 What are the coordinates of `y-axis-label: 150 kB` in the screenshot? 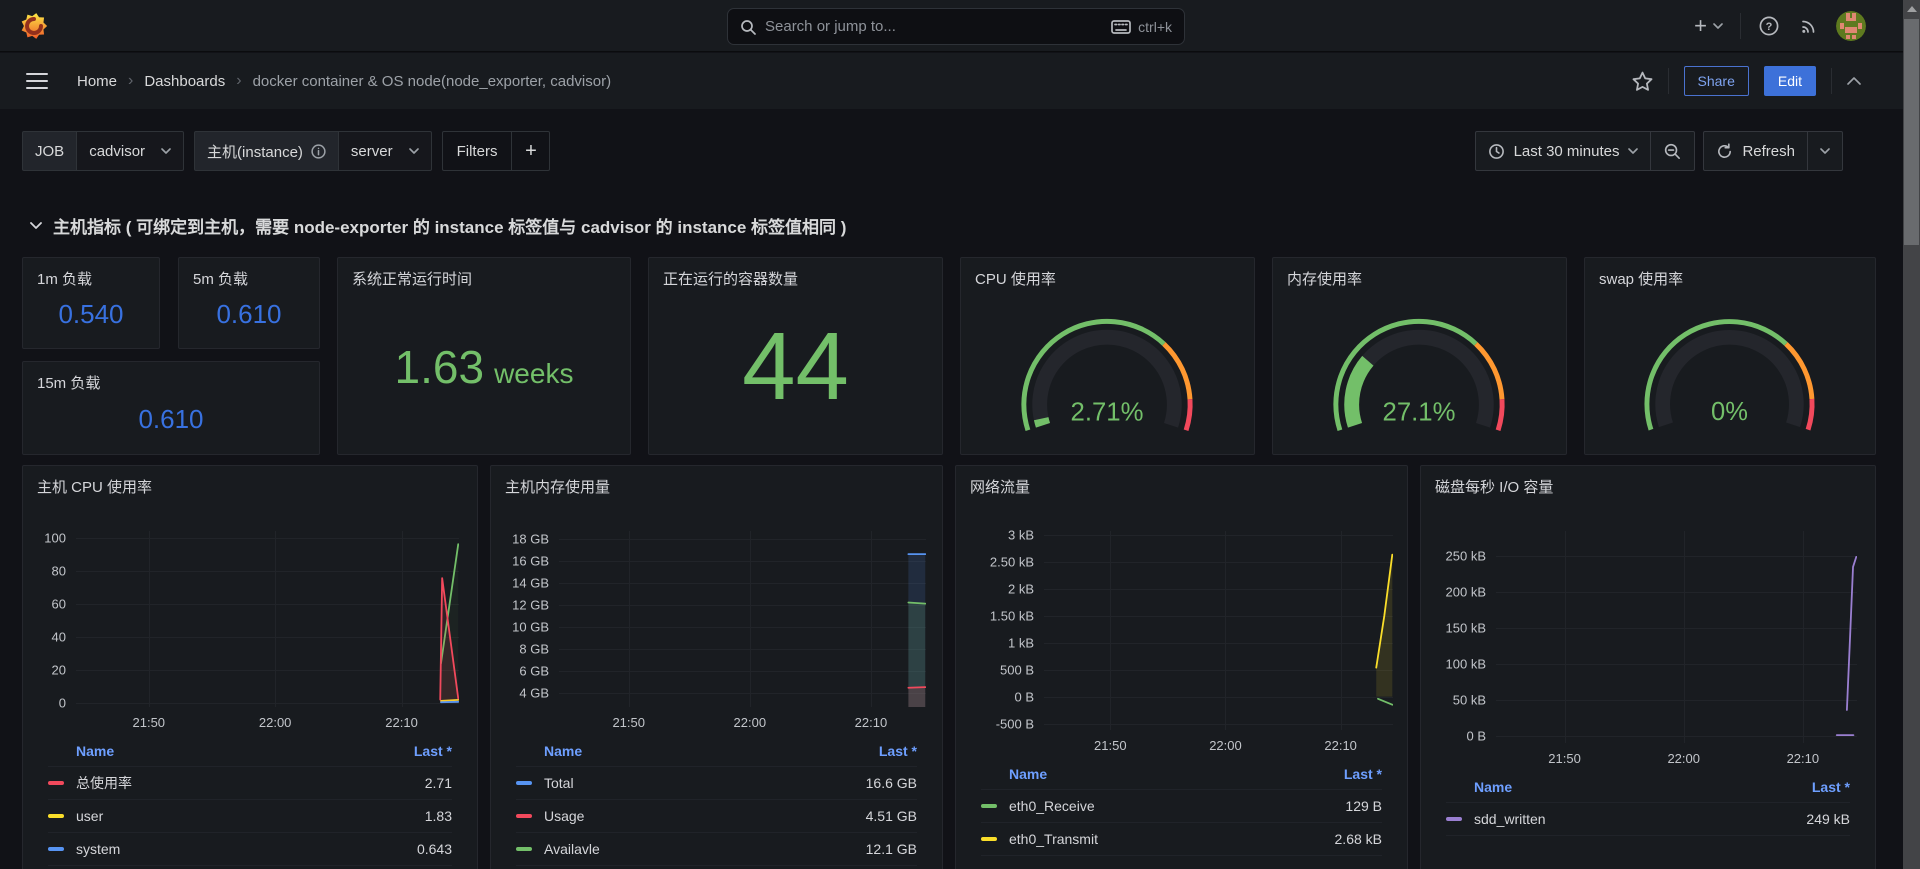 It's located at (1465, 628).